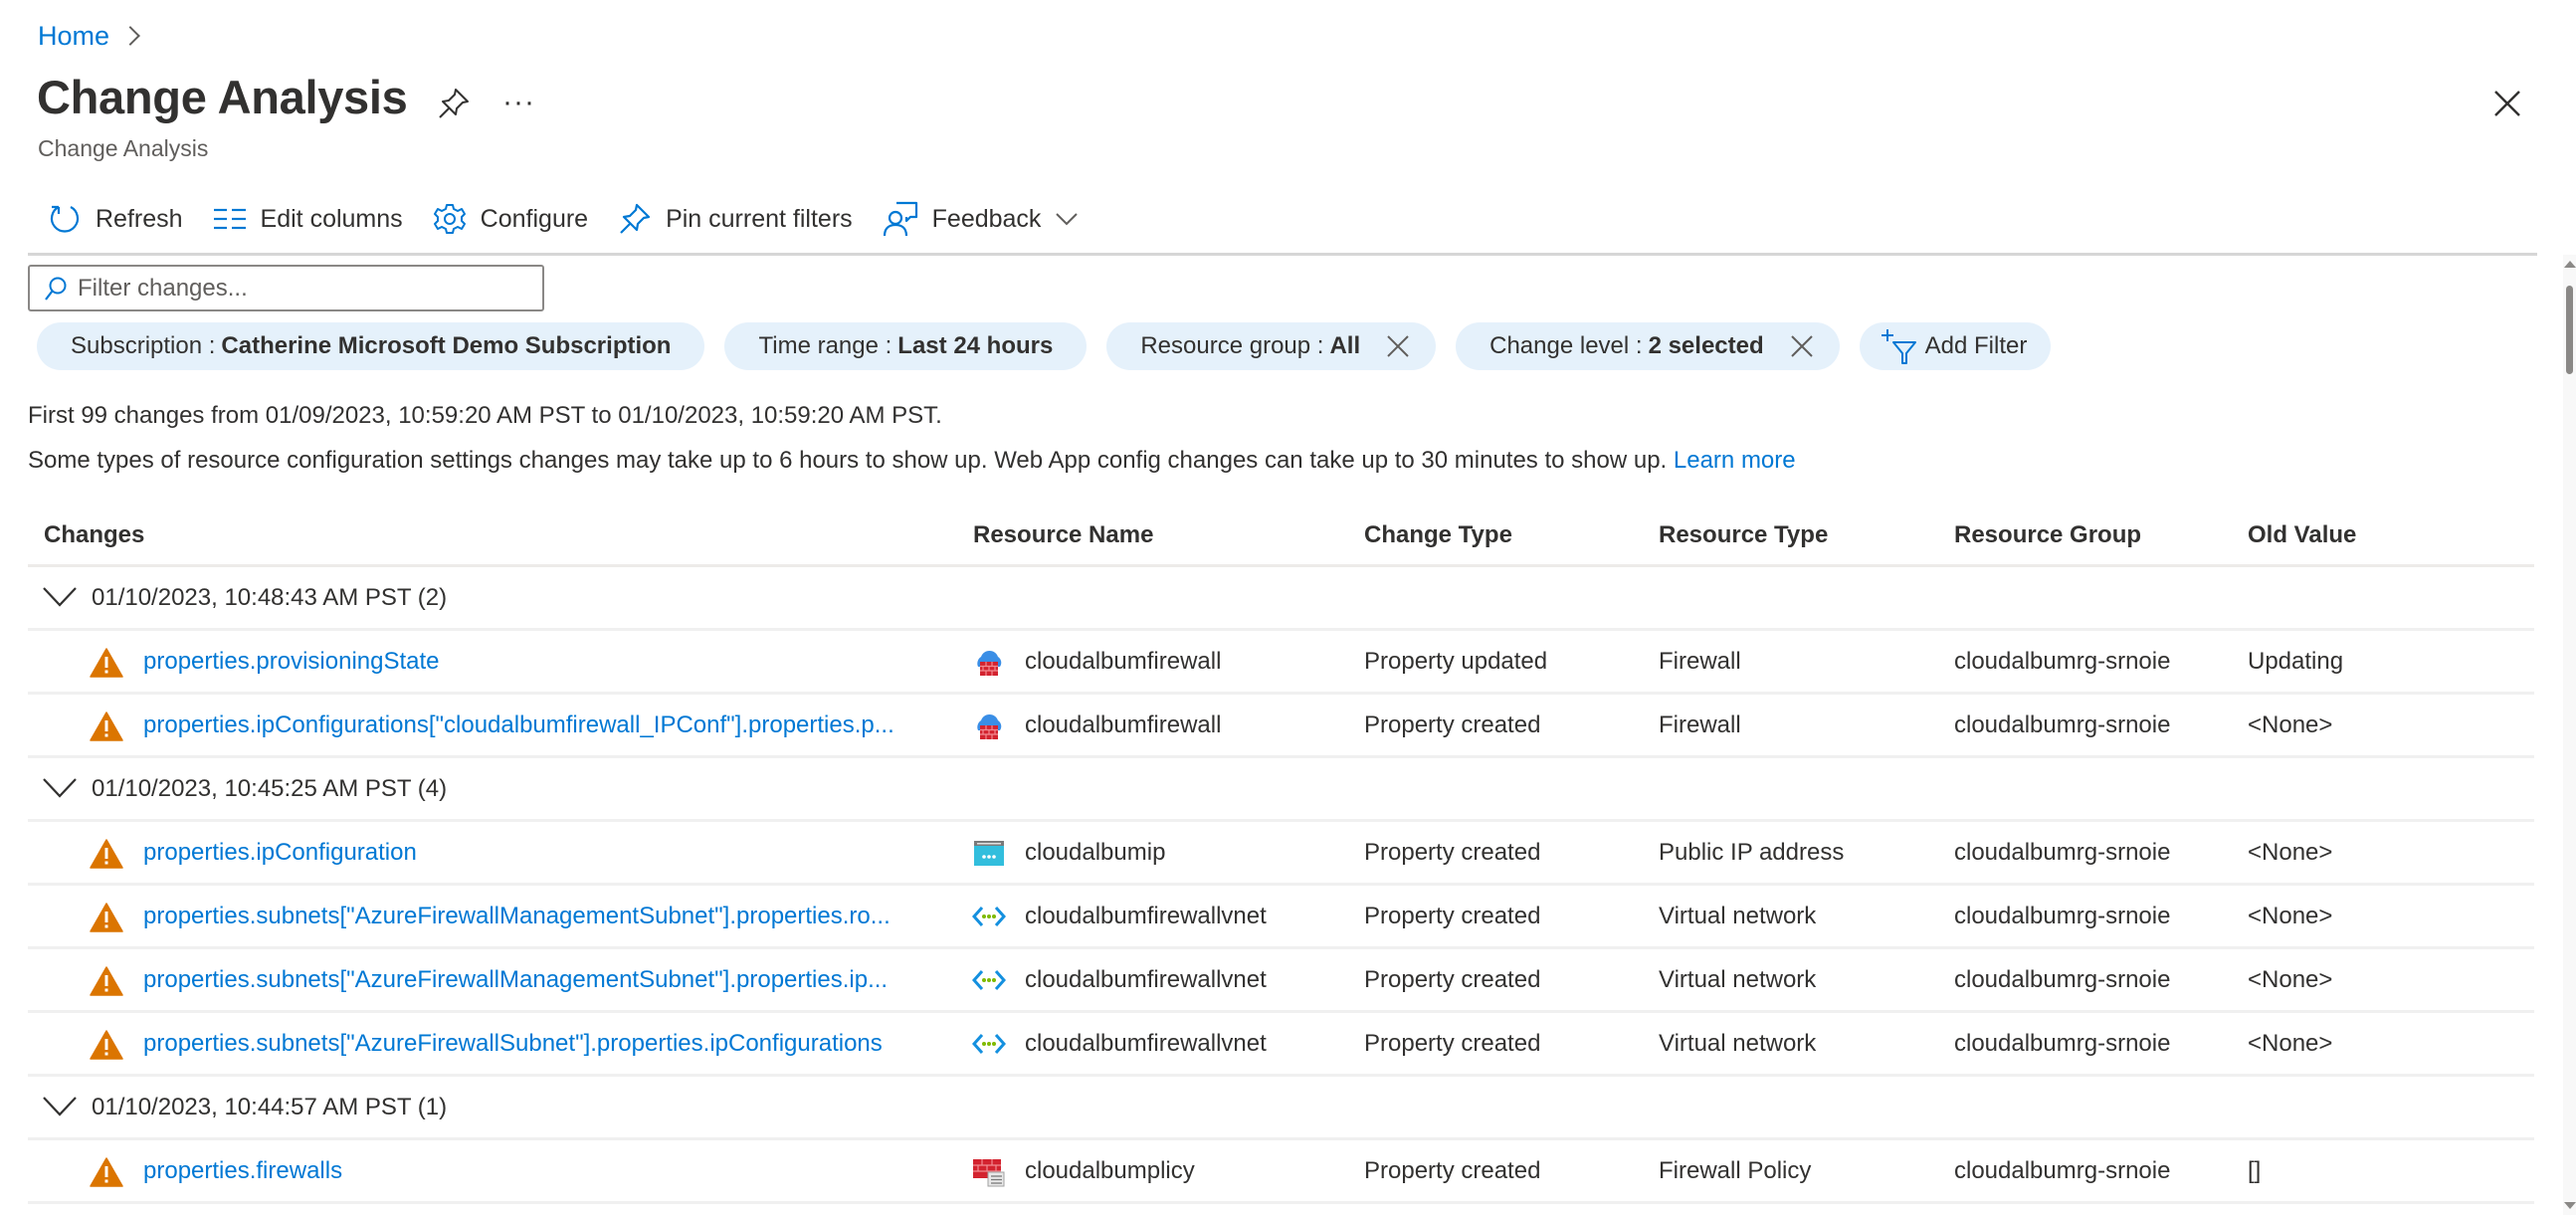  Describe the element at coordinates (1735, 460) in the screenshot. I see `learn-more-link: Learn more` at that location.